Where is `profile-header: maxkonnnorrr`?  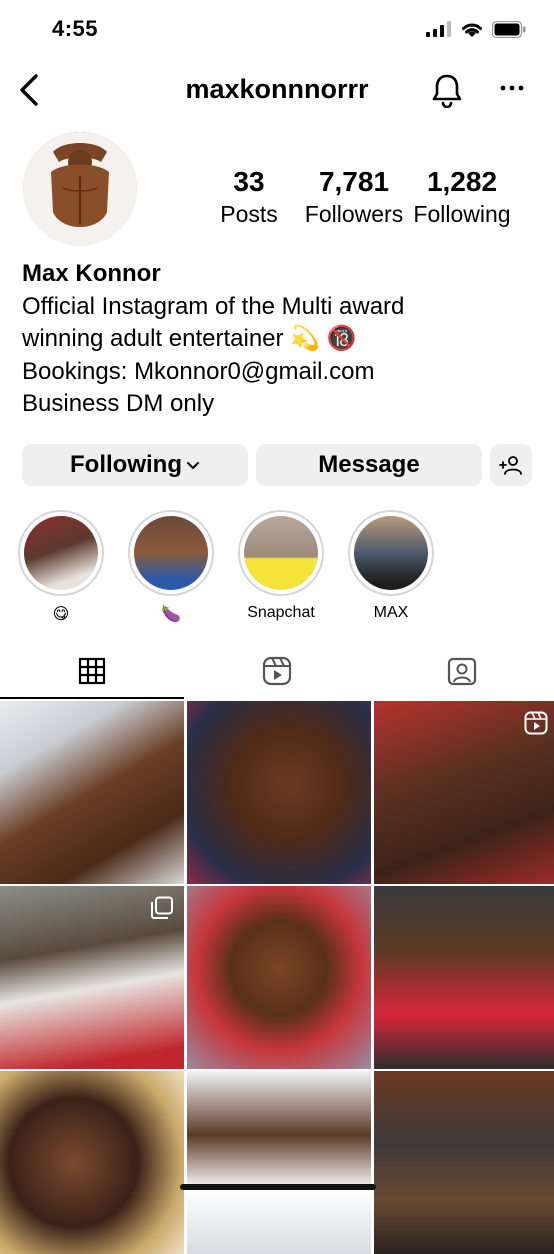
profile-header: maxkonnnorrr is located at coordinates (277, 90).